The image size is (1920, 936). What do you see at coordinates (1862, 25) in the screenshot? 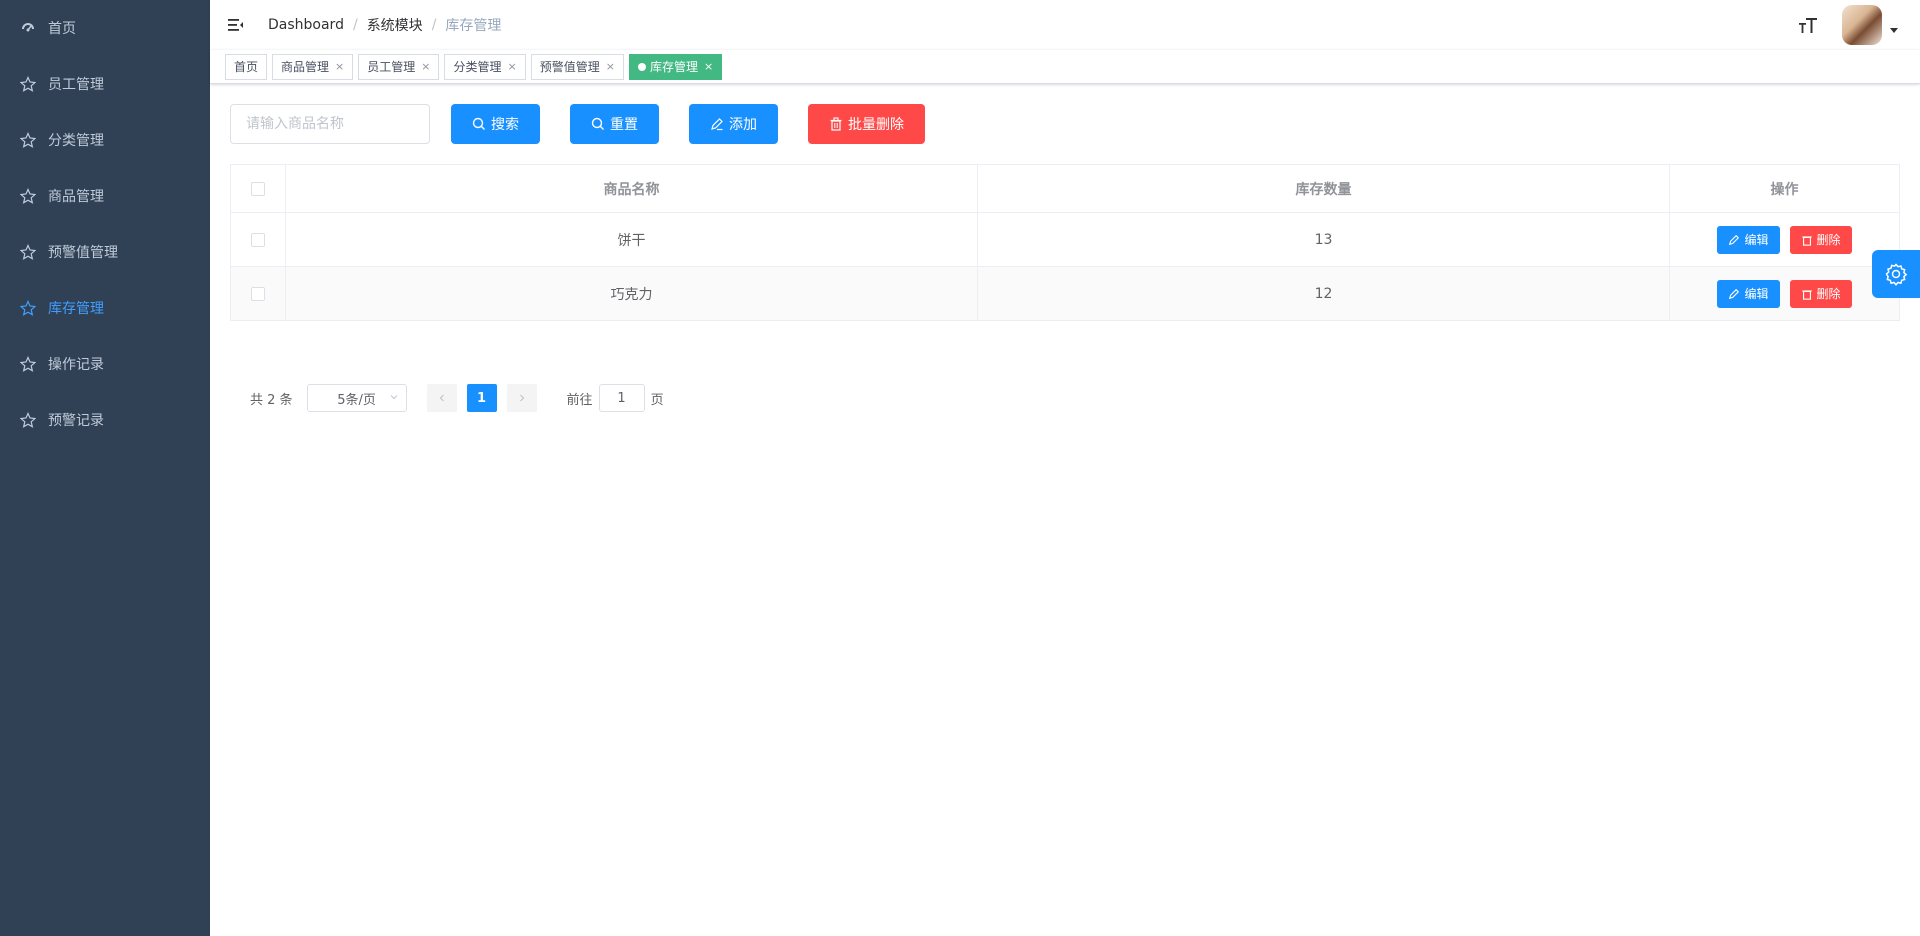
I see `avatar` at bounding box center [1862, 25].